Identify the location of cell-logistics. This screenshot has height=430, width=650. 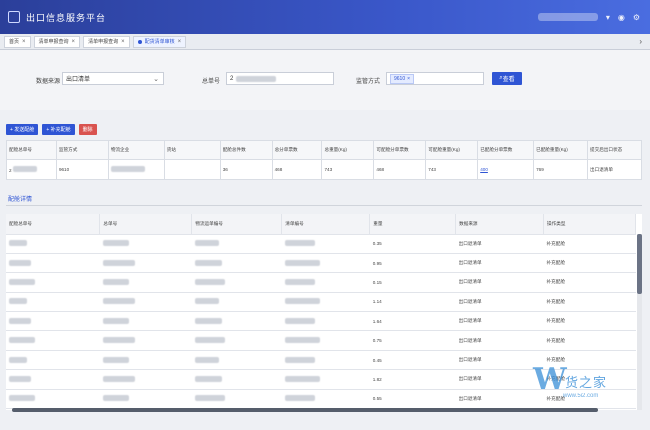
(136, 169).